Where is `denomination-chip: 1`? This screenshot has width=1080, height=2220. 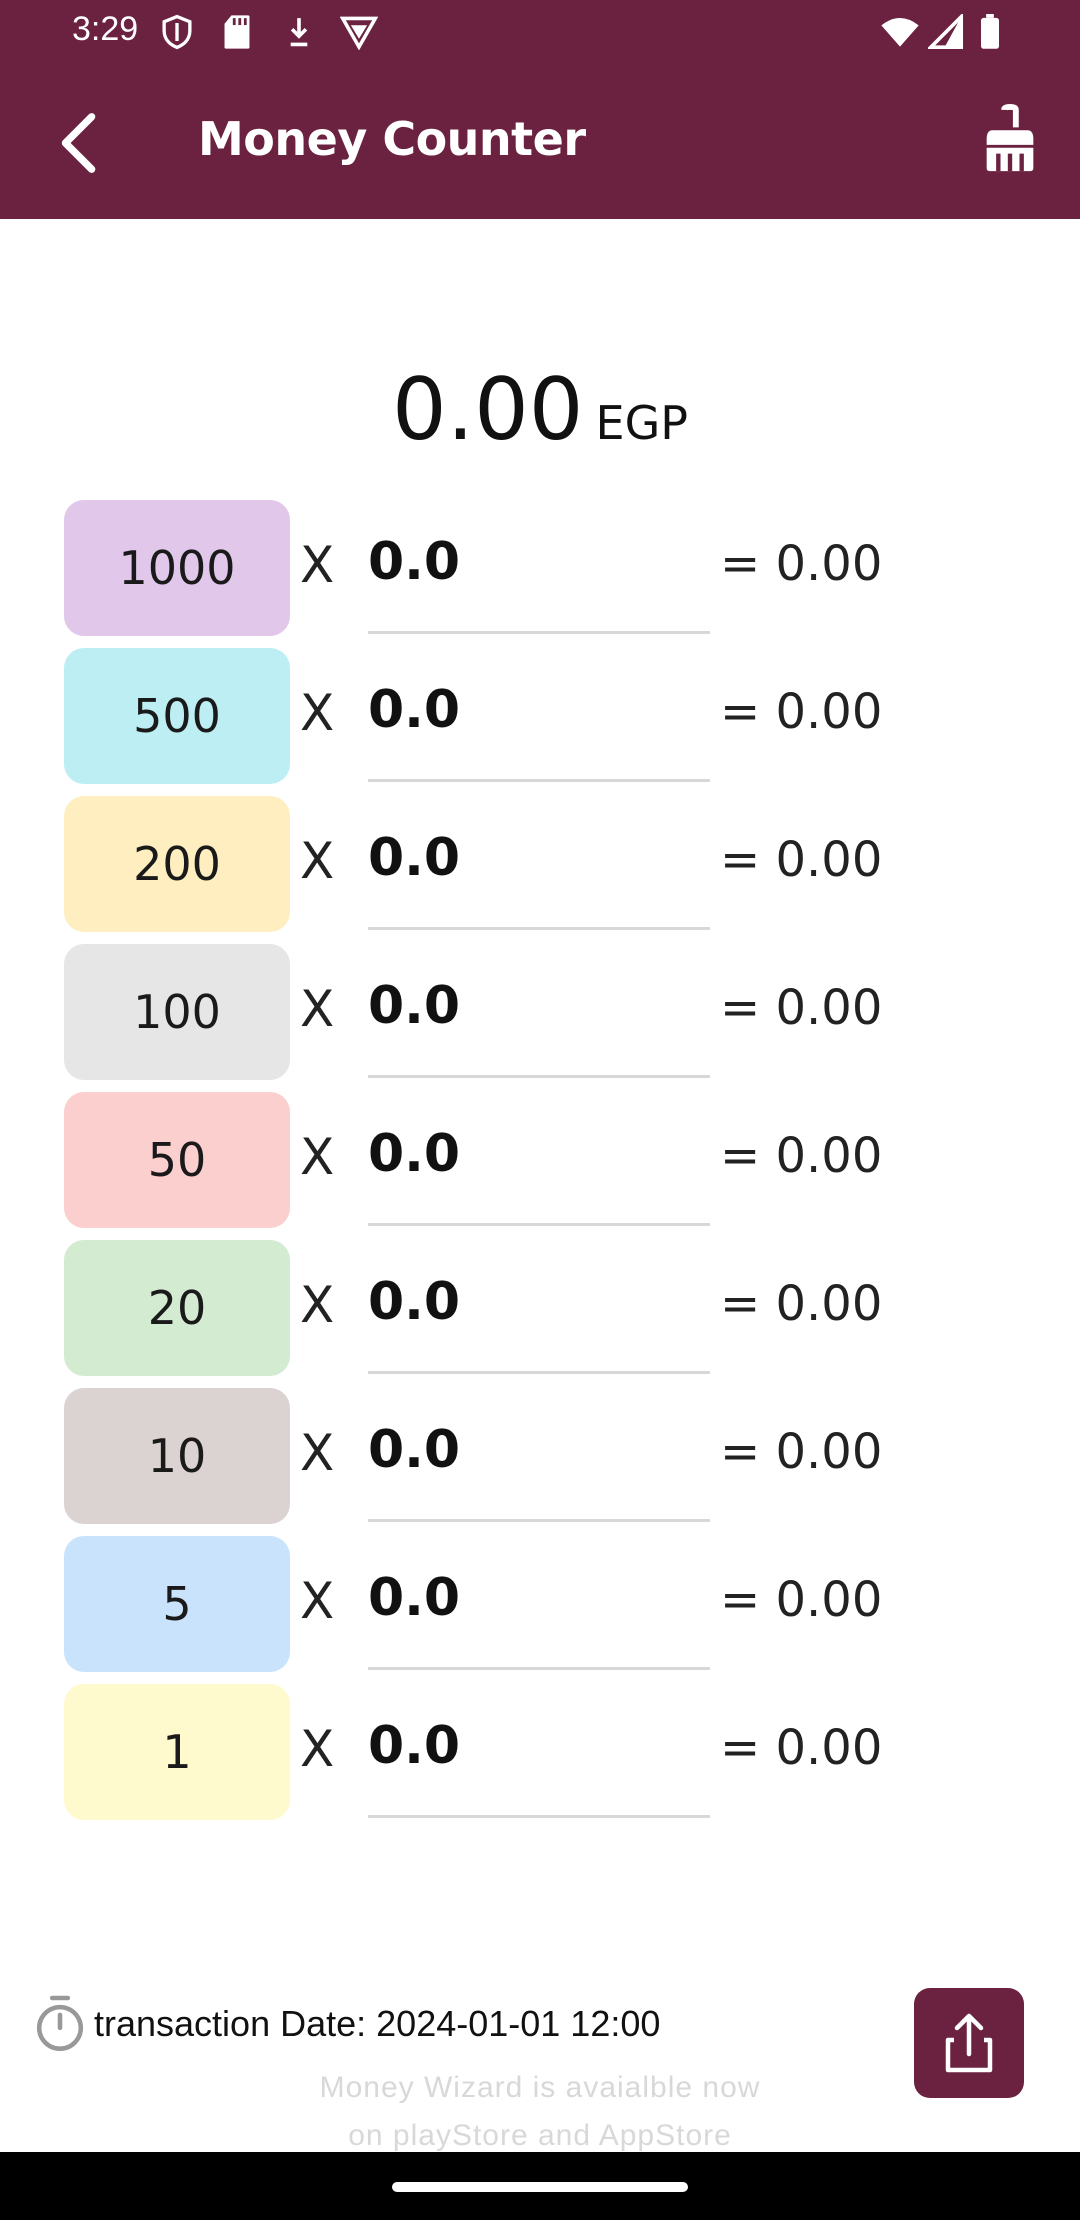
denomination-chip: 1 is located at coordinates (177, 1752).